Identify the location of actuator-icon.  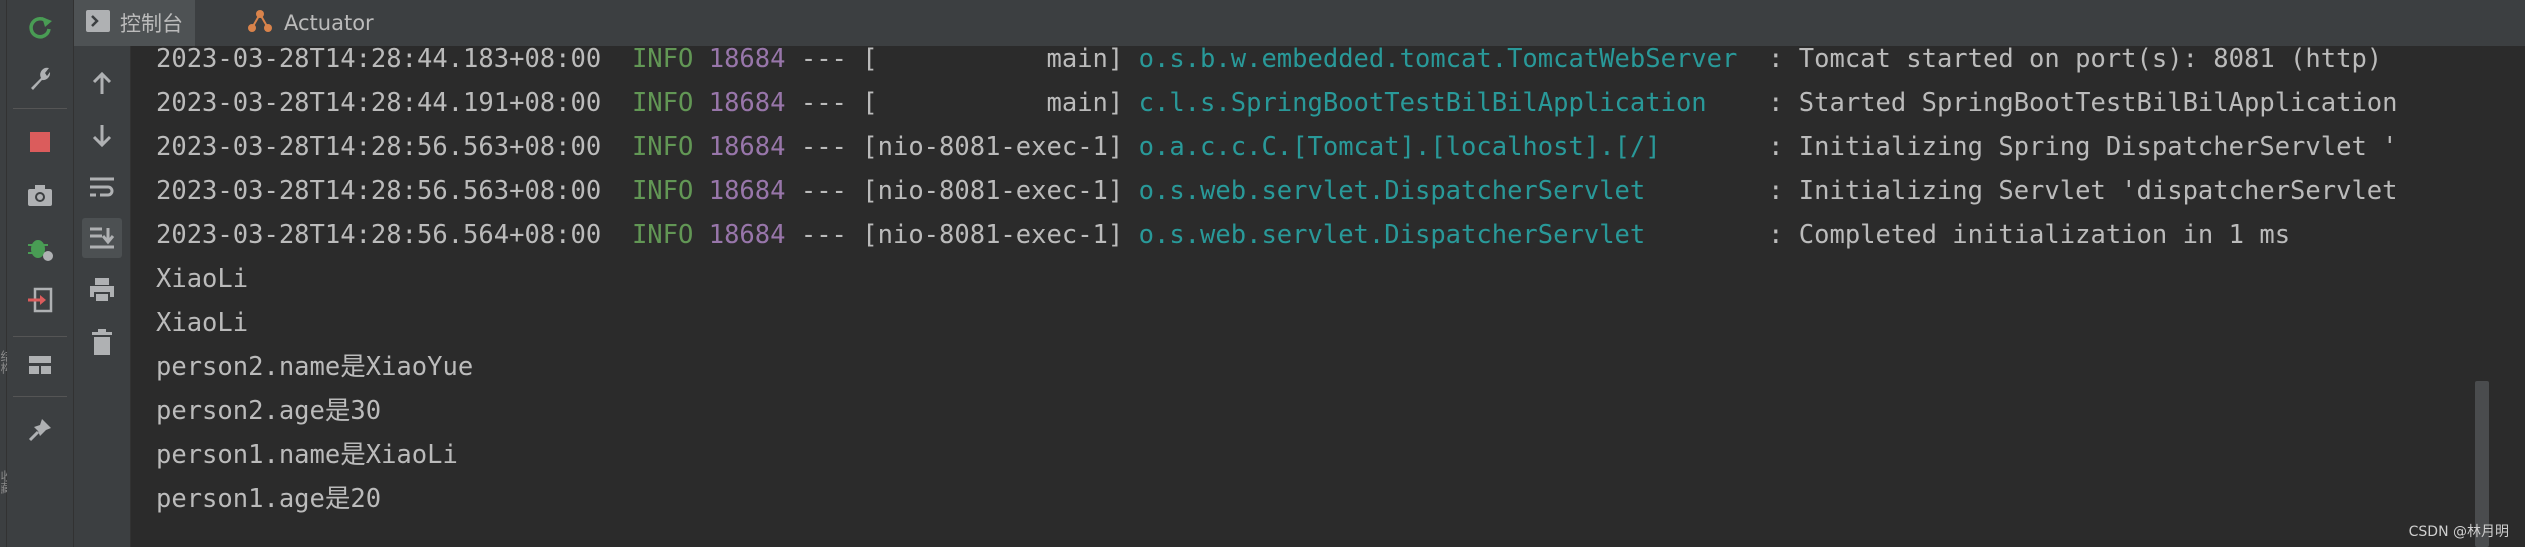
(260, 23).